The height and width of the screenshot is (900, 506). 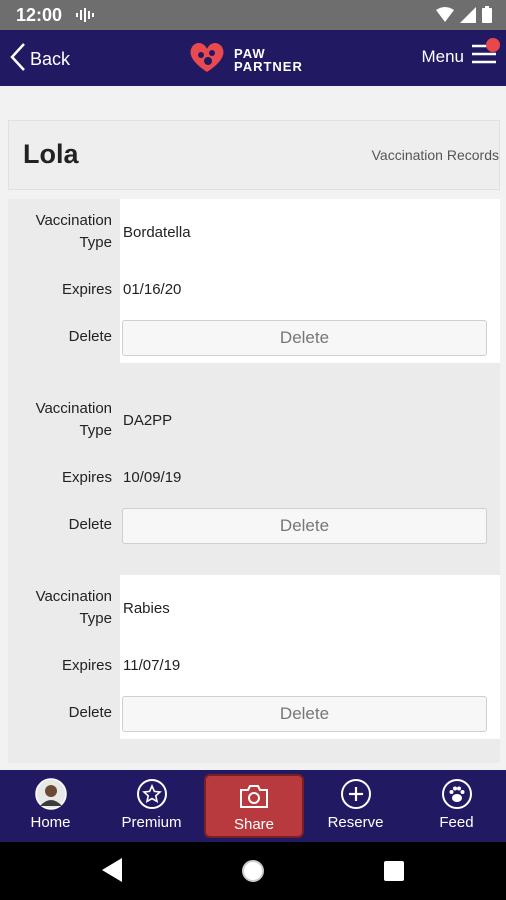 What do you see at coordinates (486, 54) in the screenshot?
I see `hamburger-icon` at bounding box center [486, 54].